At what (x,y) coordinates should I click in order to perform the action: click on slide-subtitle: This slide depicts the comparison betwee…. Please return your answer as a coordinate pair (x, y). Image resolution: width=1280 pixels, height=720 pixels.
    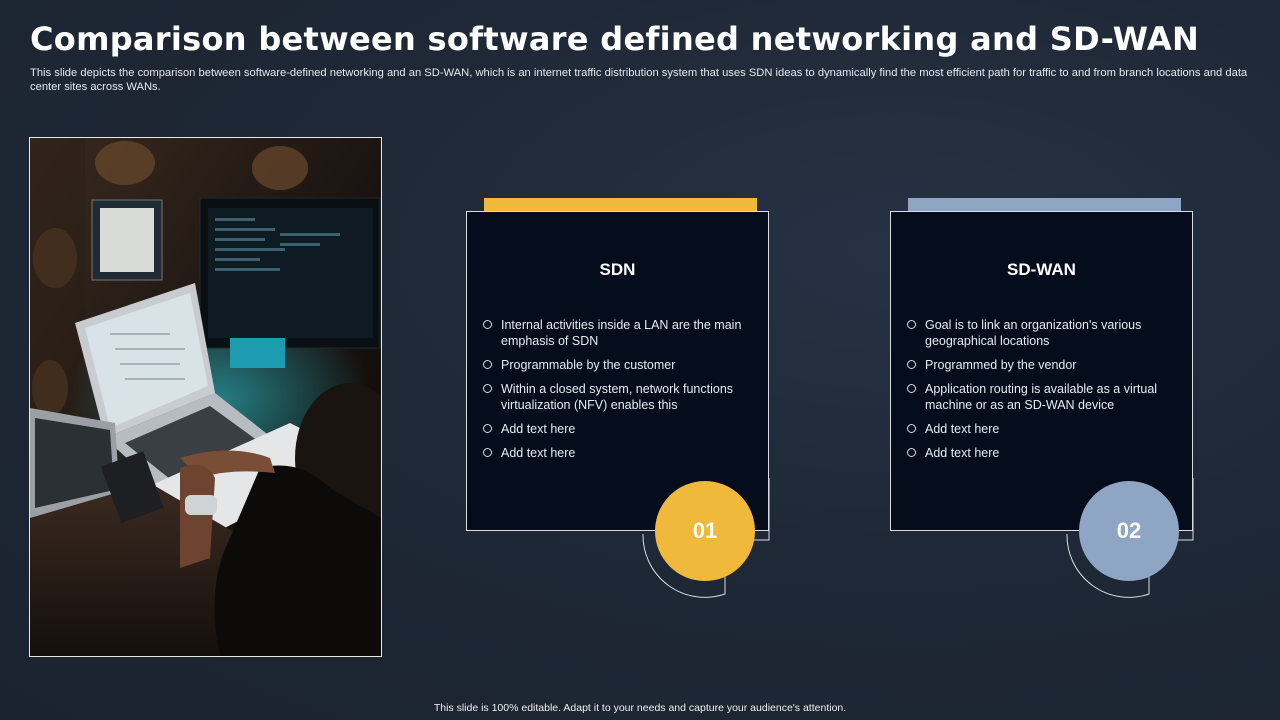
    Looking at the image, I should click on (639, 80).